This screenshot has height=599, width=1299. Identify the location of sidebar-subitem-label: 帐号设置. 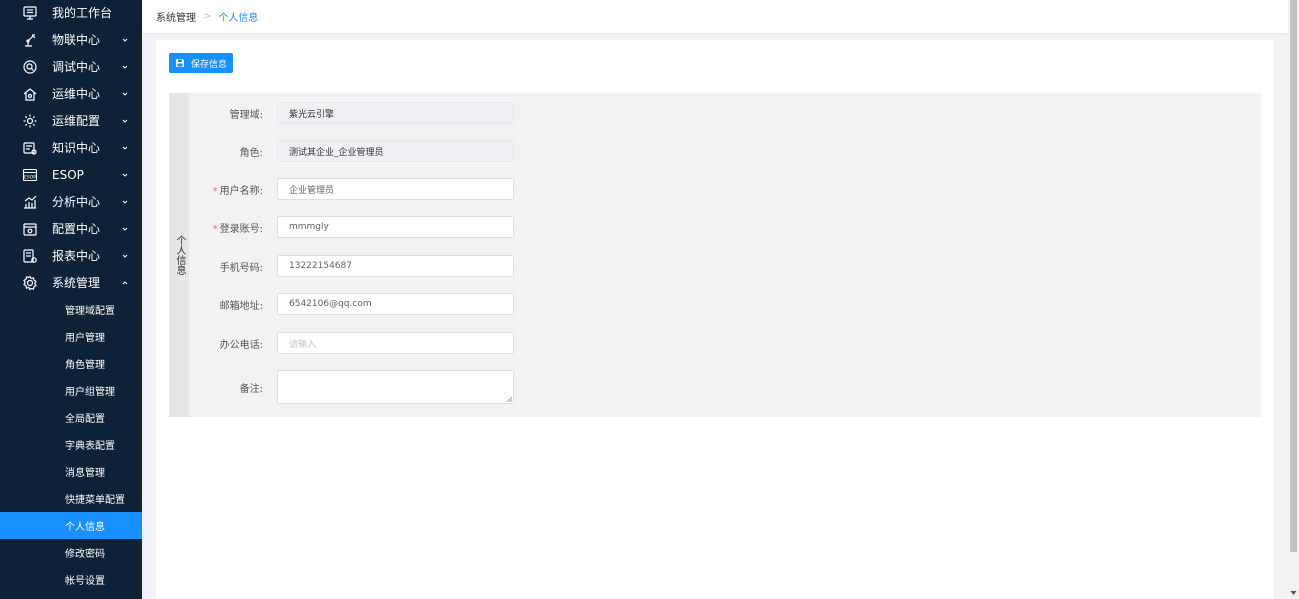
(85, 581).